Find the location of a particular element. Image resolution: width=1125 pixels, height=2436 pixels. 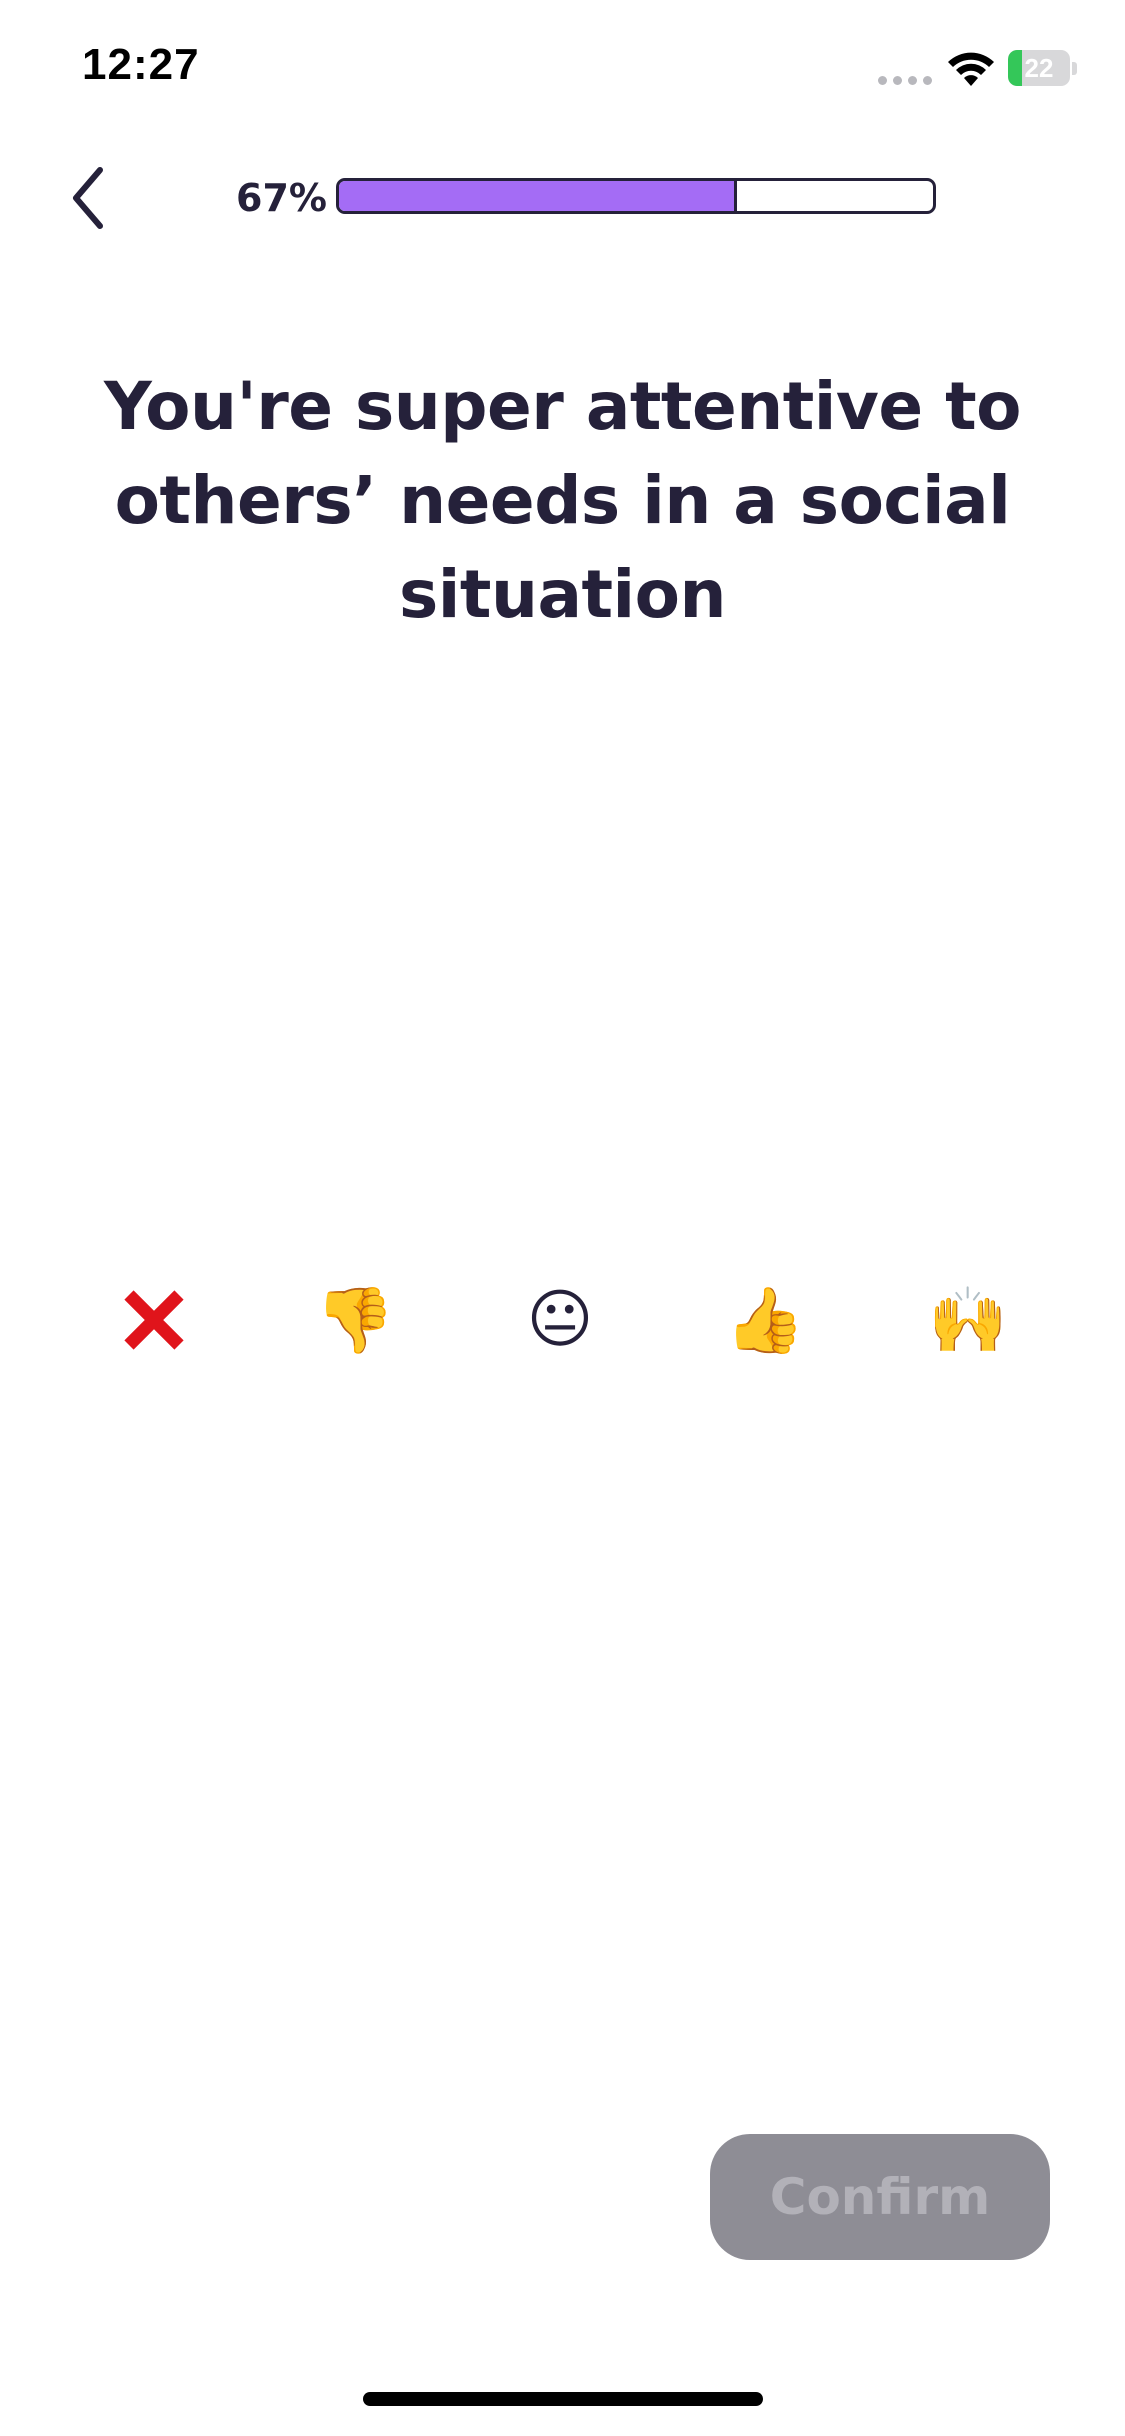

home-indicator is located at coordinates (563, 2399).